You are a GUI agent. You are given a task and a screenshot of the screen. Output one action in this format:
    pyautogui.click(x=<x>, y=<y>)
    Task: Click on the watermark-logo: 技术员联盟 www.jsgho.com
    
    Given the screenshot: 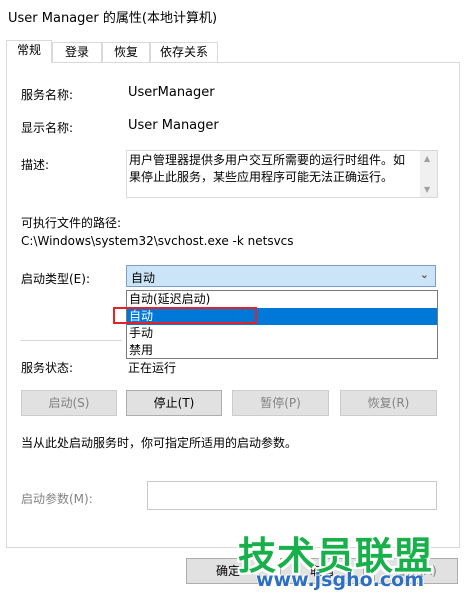 What is the action you would take?
    pyautogui.click(x=350, y=560)
    